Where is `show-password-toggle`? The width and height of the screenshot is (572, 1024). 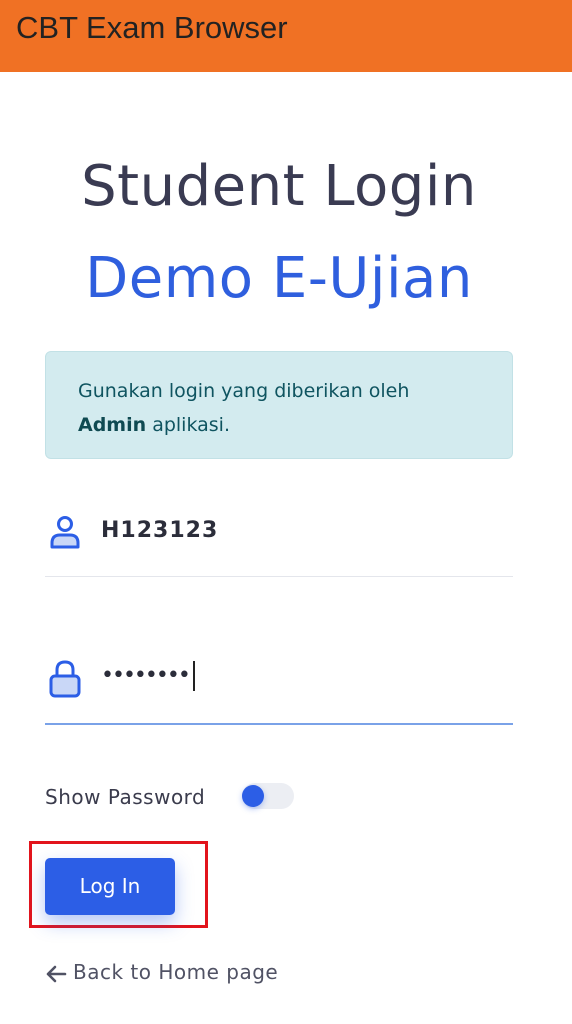
show-password-toggle is located at coordinates (268, 796).